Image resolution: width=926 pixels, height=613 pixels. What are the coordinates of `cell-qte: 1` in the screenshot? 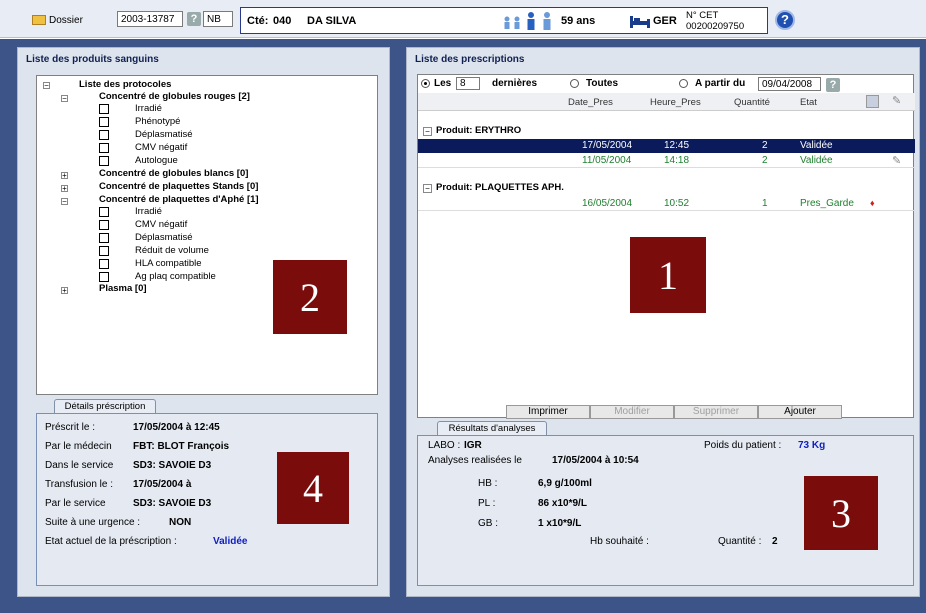 It's located at (765, 203).